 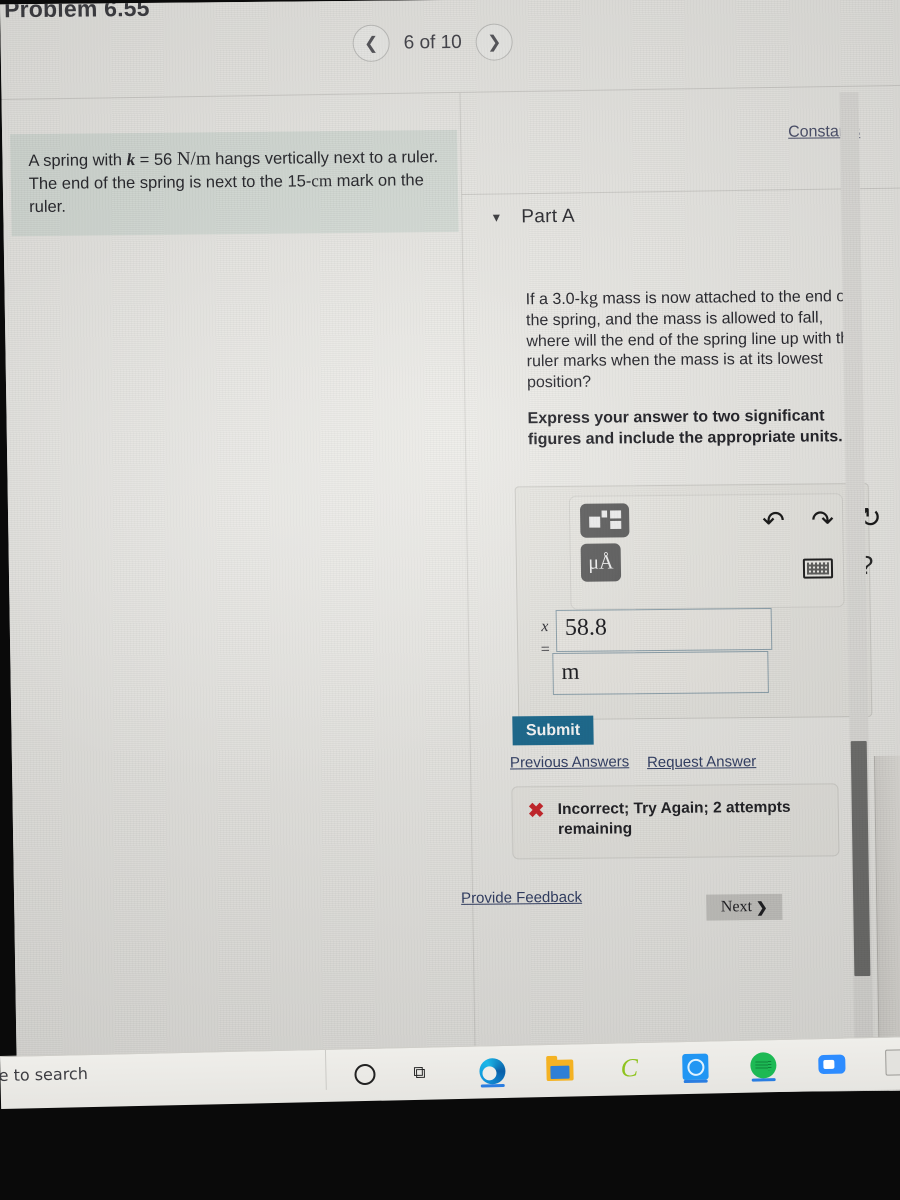 I want to click on answer-value-input: 58.8, so click(x=664, y=629).